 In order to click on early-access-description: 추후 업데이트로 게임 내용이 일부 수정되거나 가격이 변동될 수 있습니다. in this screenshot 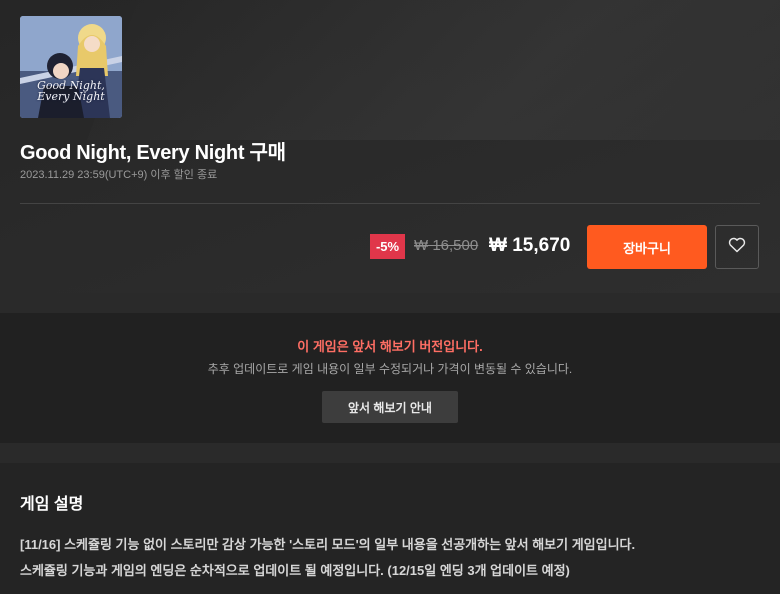, I will do `click(390, 369)`.